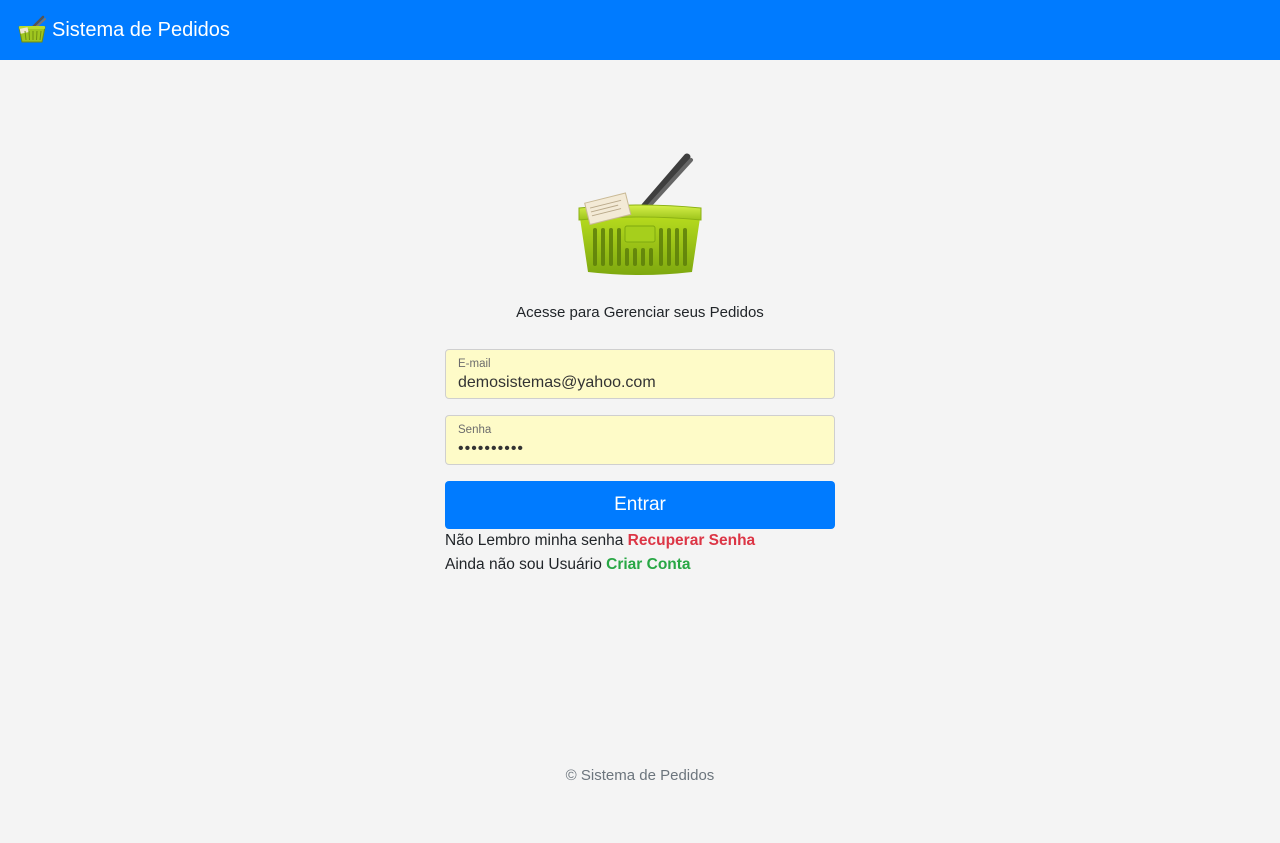  I want to click on forgot-password-line: Não Lembro minha senha Recuperar Senha, so click(600, 541).